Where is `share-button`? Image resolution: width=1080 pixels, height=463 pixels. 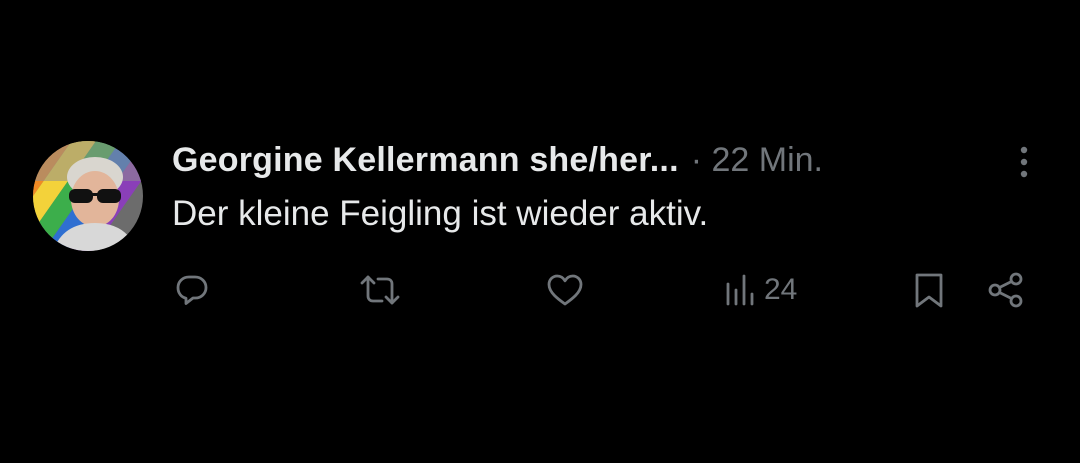 share-button is located at coordinates (1006, 290).